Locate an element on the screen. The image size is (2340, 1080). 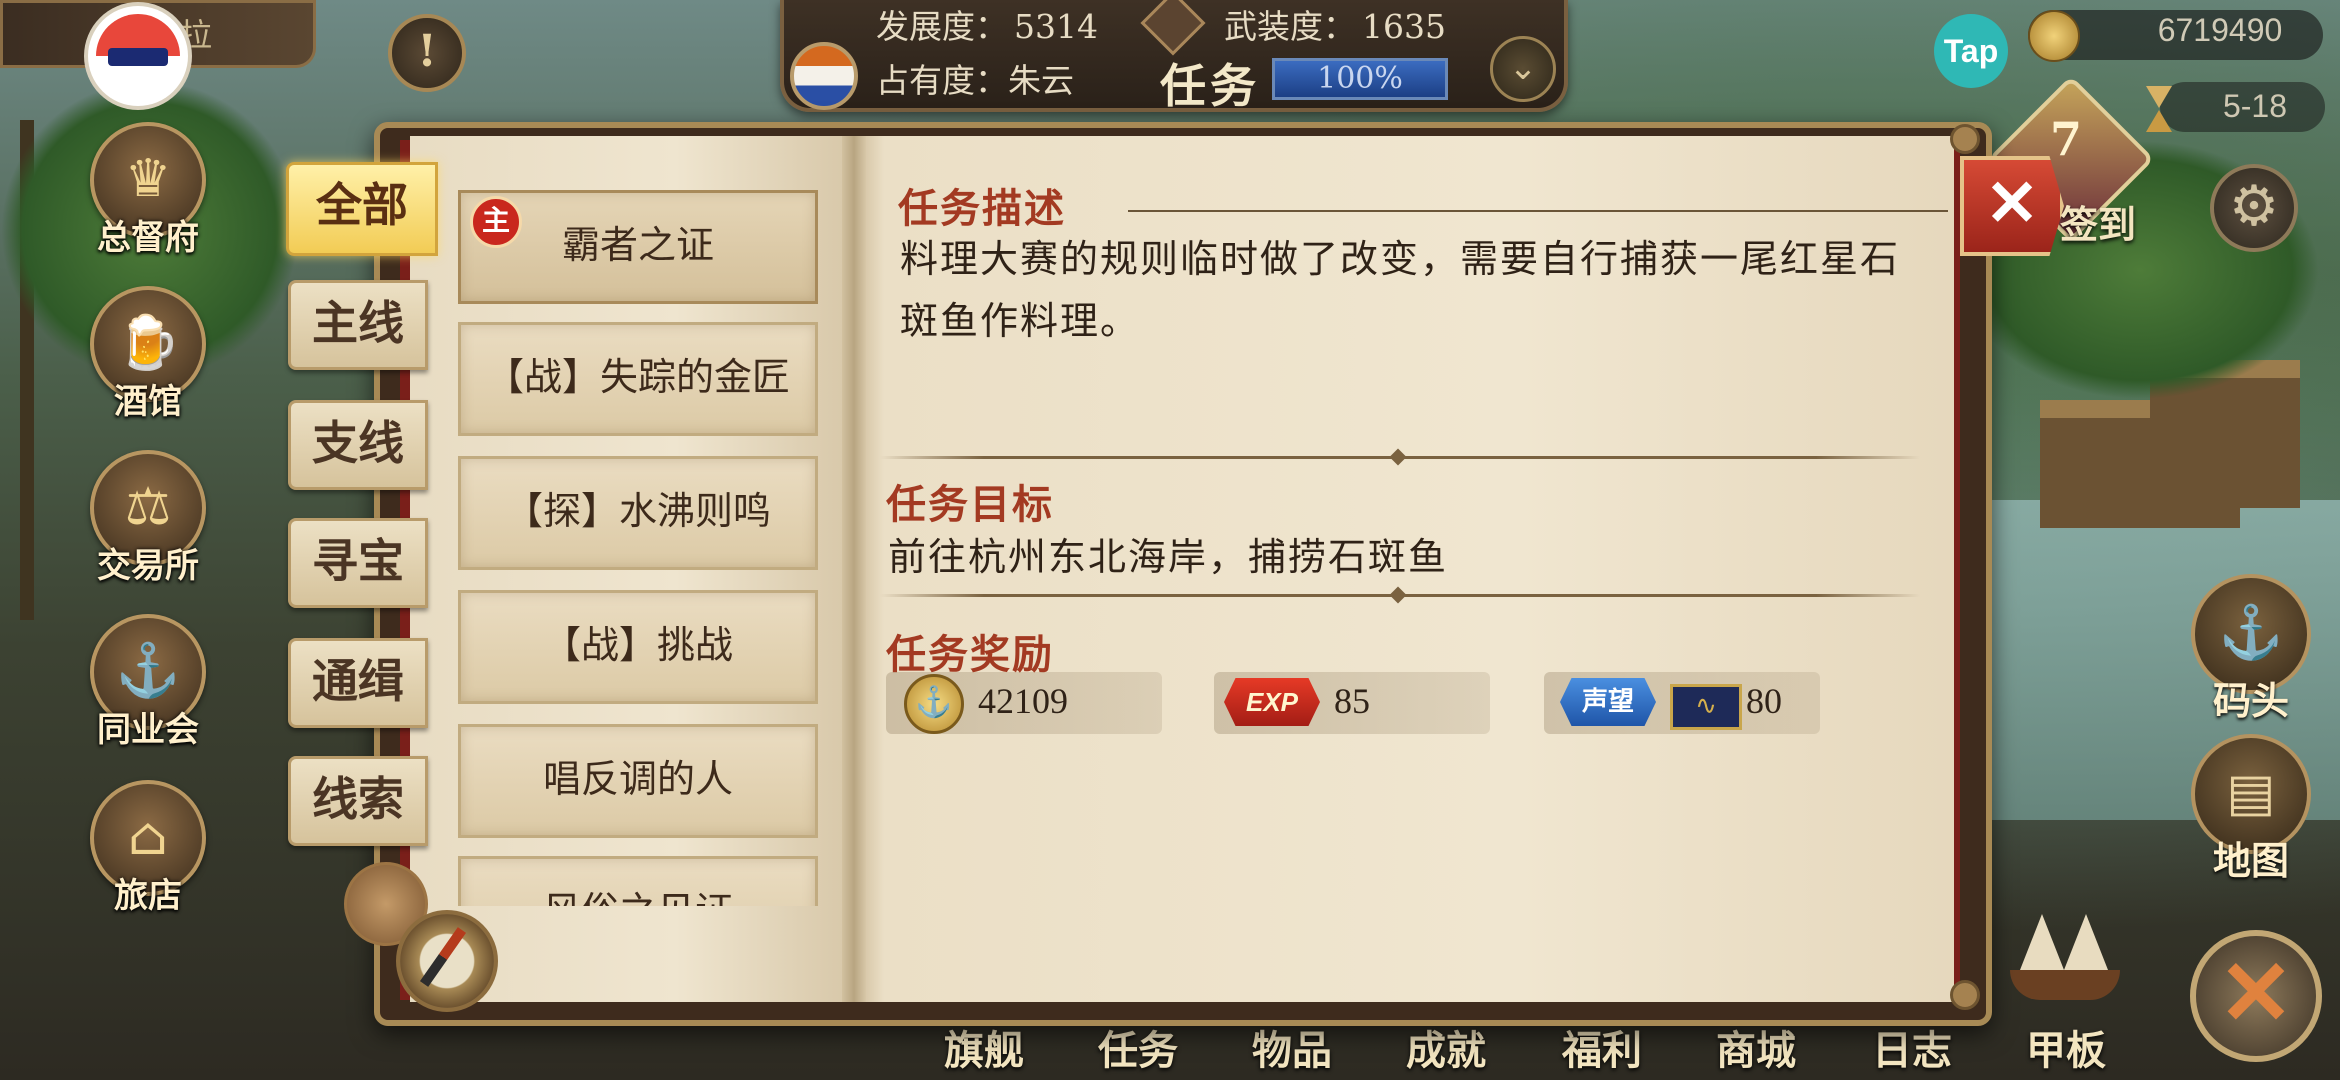
development-stat: 发展度： 5314 is located at coordinates (987, 24).